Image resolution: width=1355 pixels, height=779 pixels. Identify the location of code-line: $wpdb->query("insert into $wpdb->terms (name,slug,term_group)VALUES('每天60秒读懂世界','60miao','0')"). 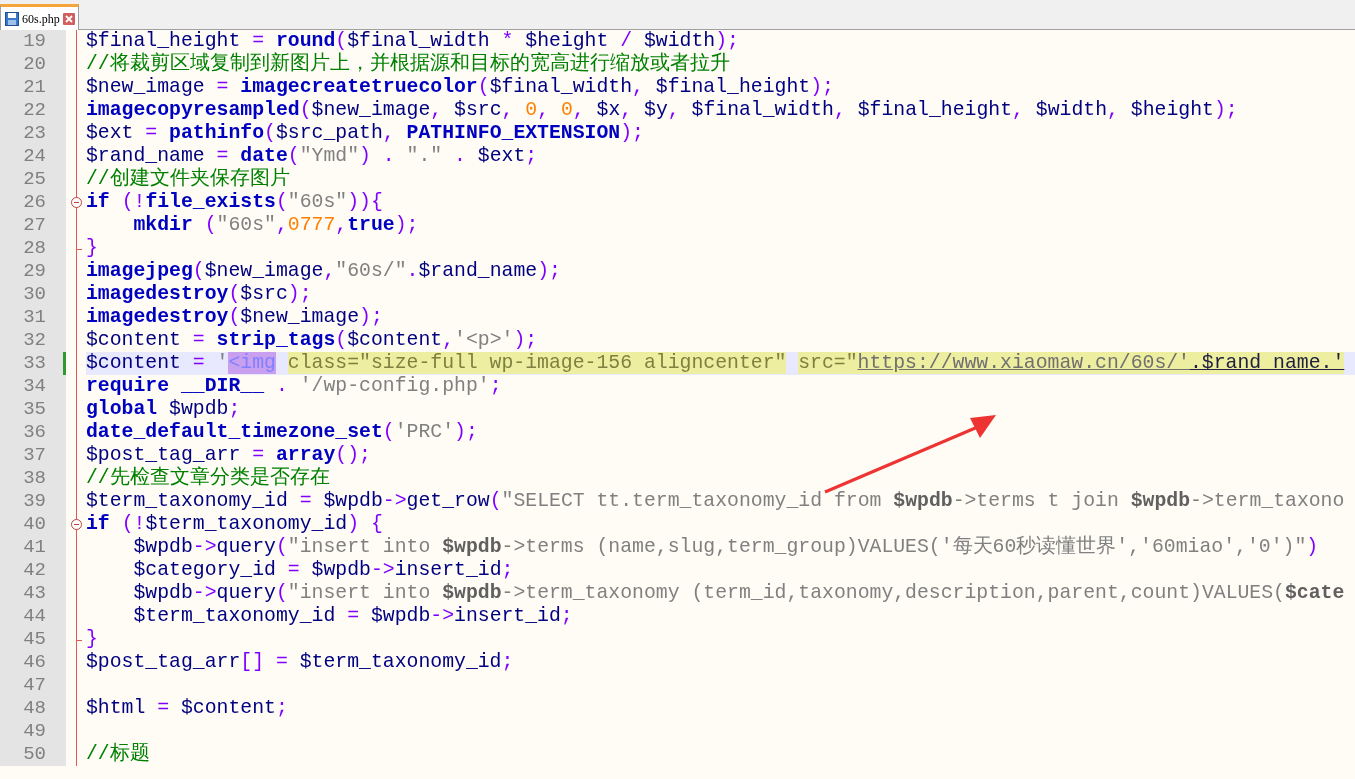
(726, 547).